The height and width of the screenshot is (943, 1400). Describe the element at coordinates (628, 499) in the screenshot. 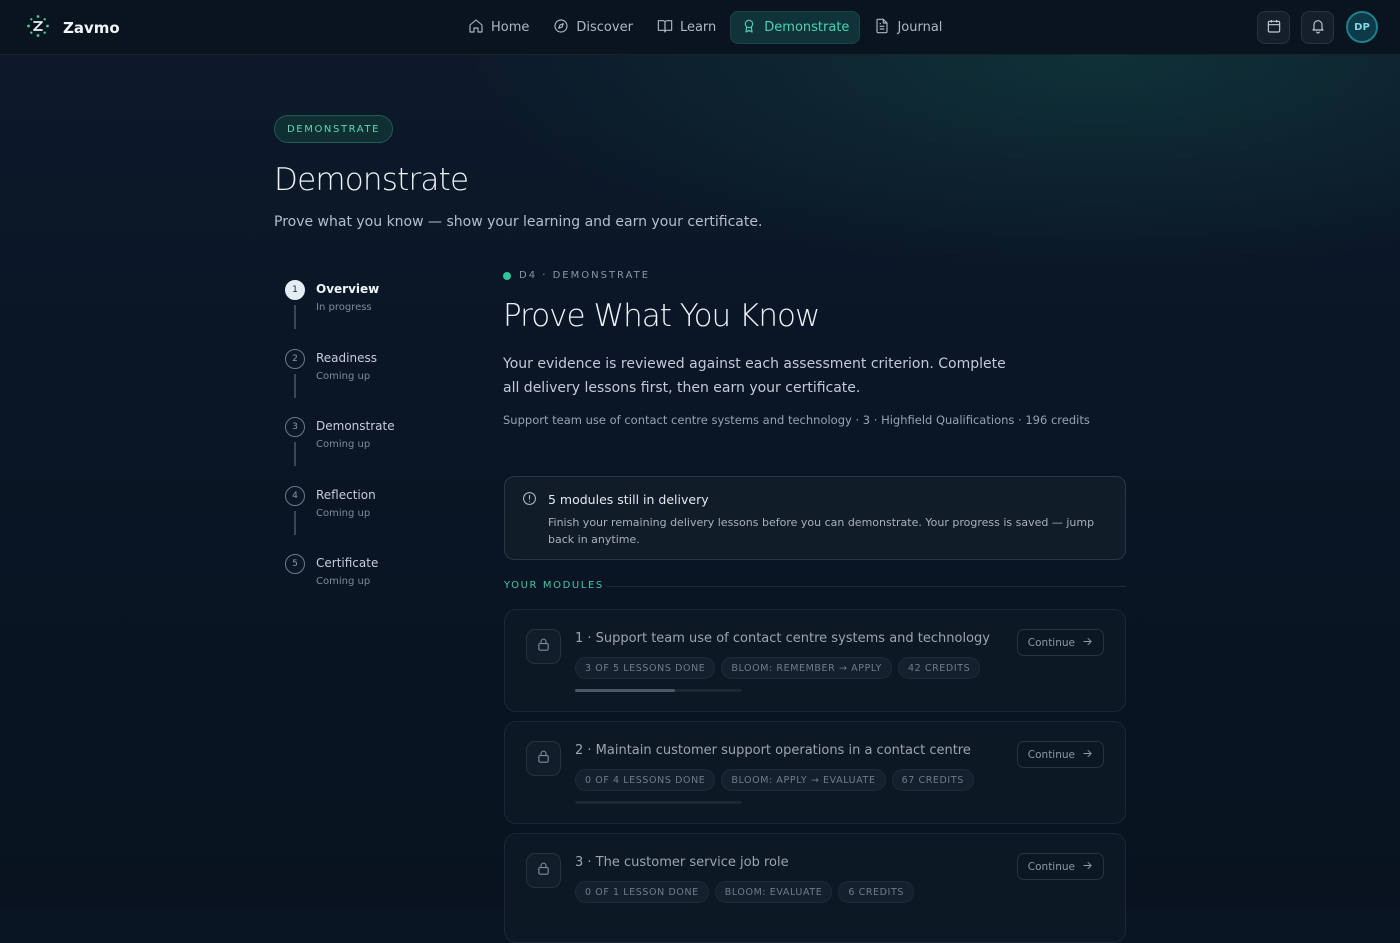

I see `notice-title: 5 modules still in delivery` at that location.